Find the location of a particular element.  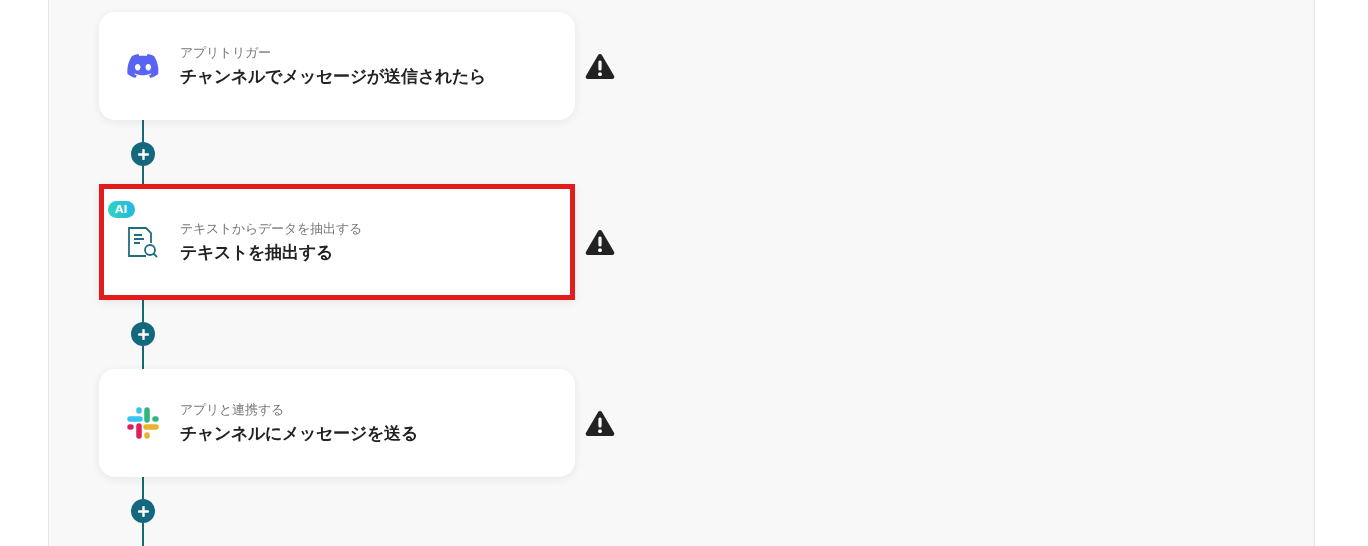

step-title: チャンネルでメッセージが送信されたら is located at coordinates (333, 76).